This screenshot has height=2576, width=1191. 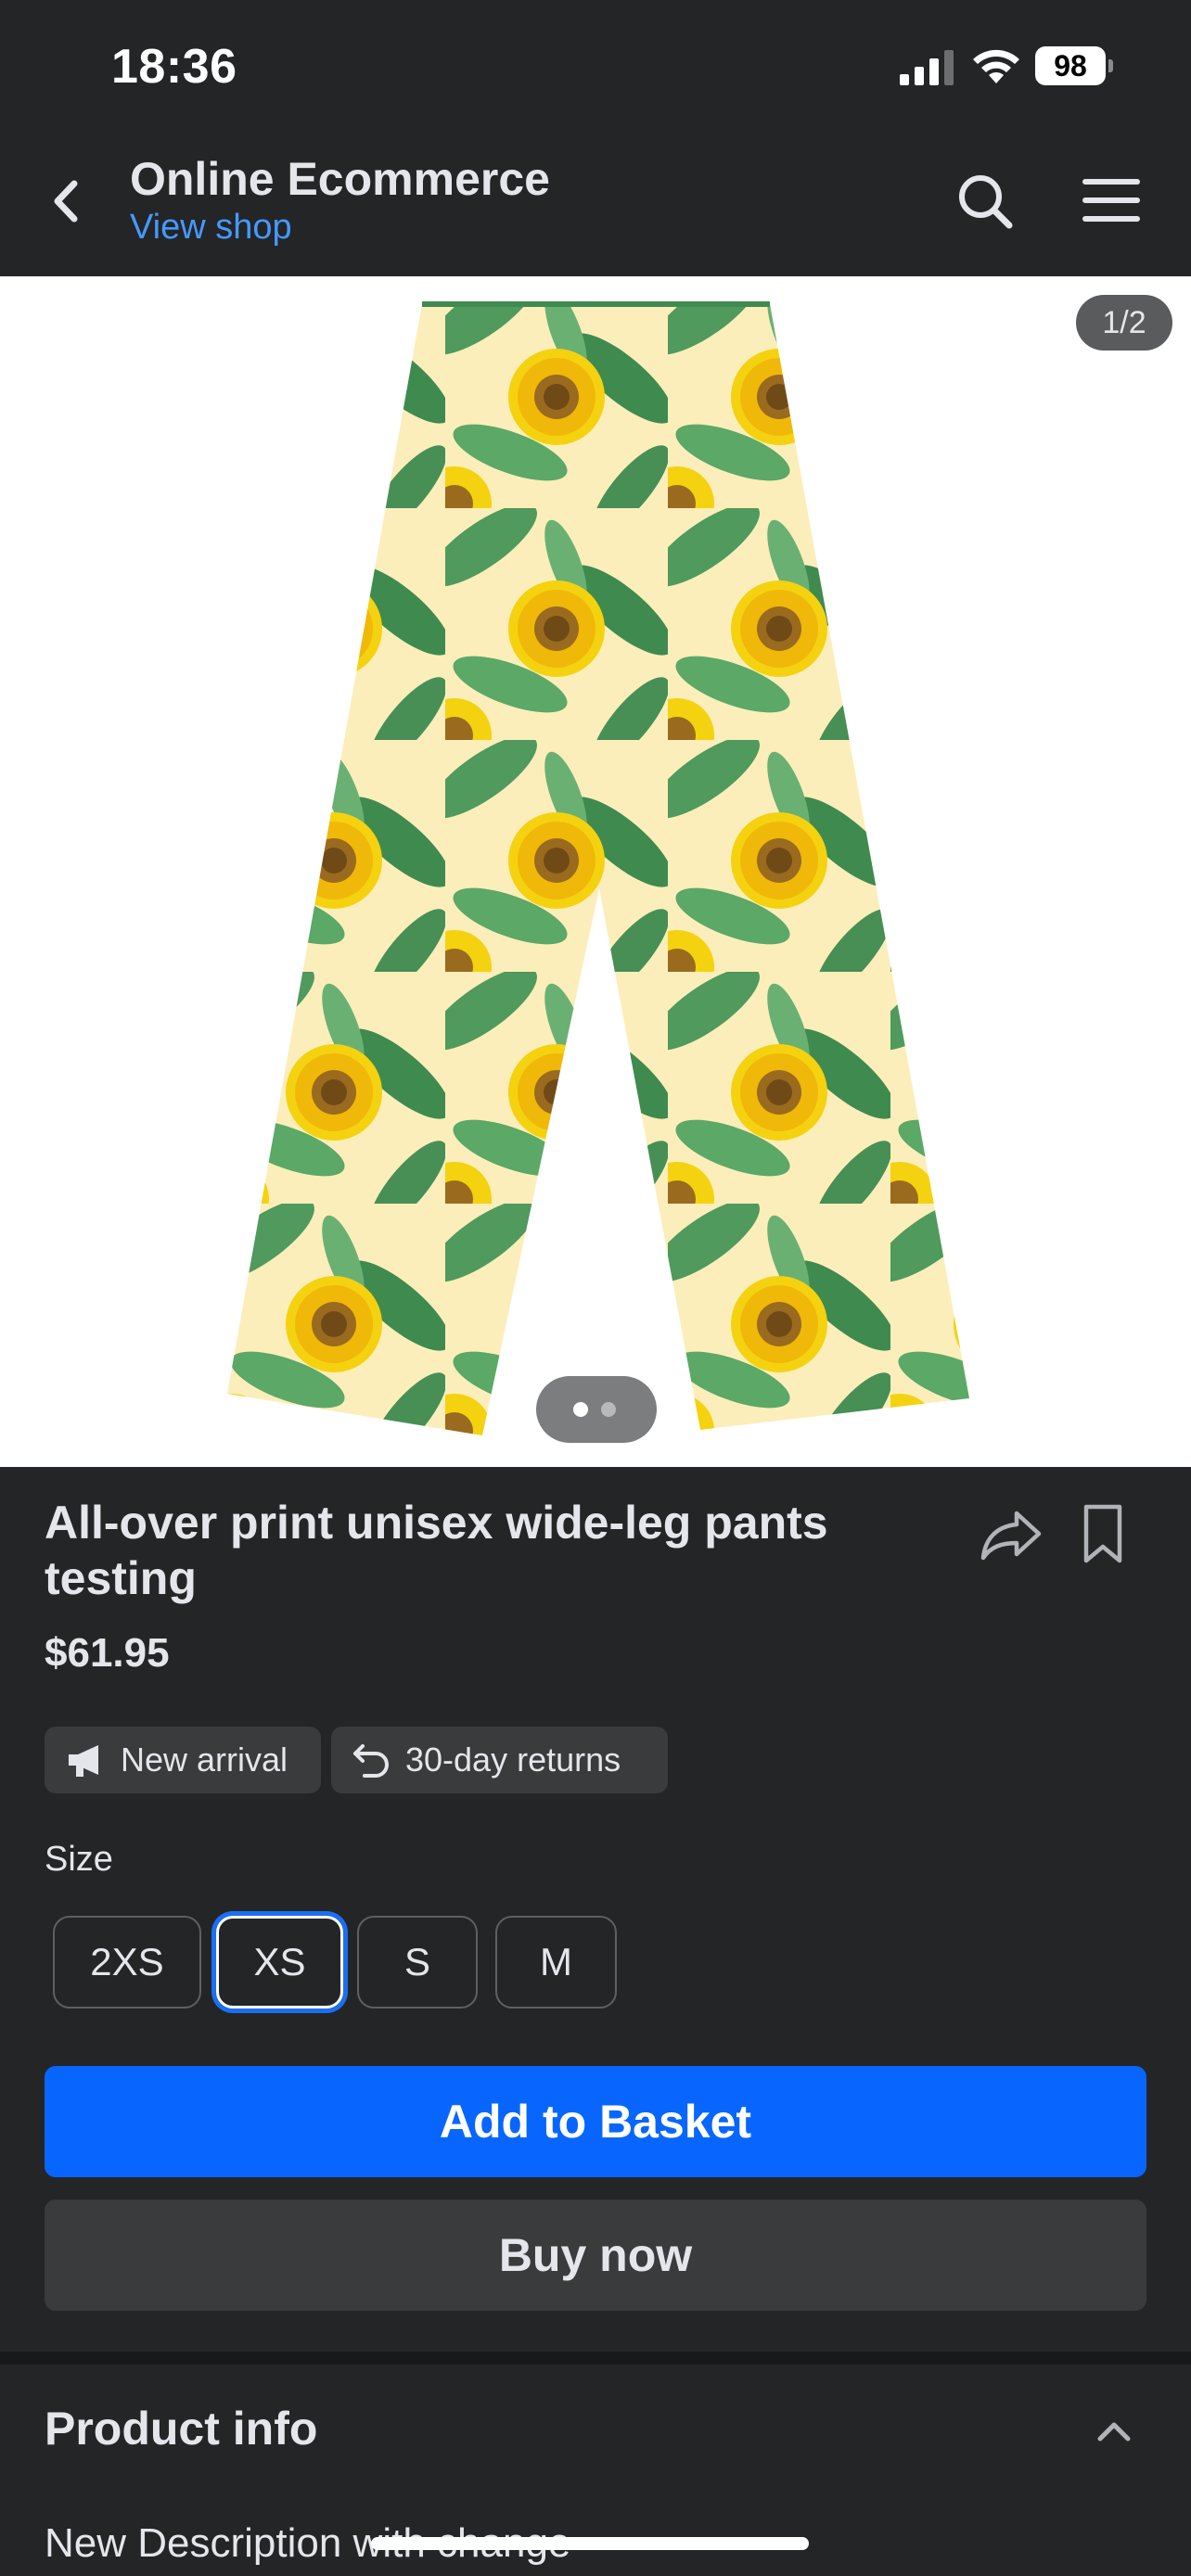 I want to click on save-button, so click(x=1103, y=1533).